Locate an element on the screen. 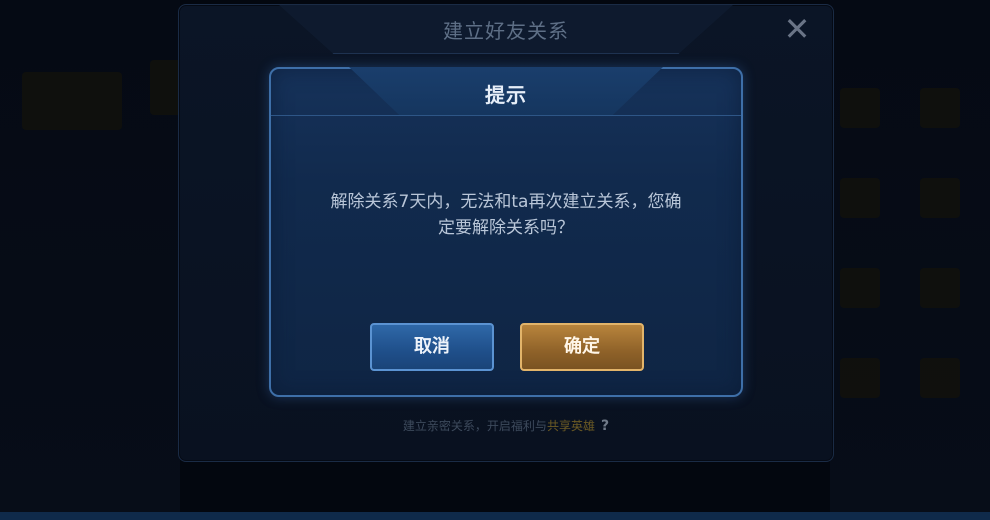 Image resolution: width=990 pixels, height=520 pixels. footer-highlight-link: 共享英雄 is located at coordinates (571, 426).